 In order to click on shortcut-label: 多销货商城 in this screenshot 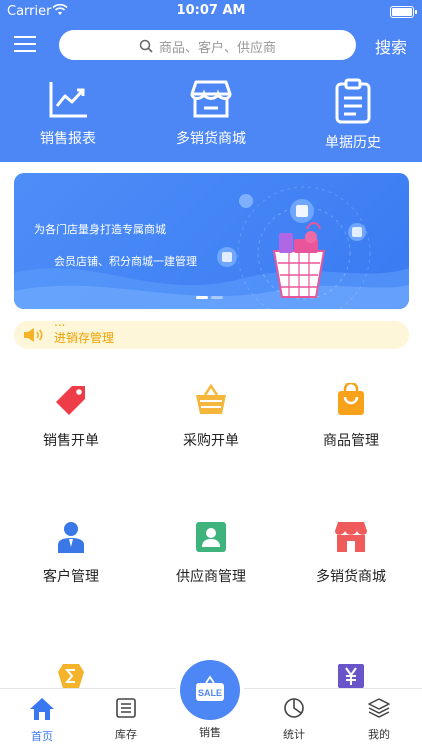, I will do `click(211, 139)`.